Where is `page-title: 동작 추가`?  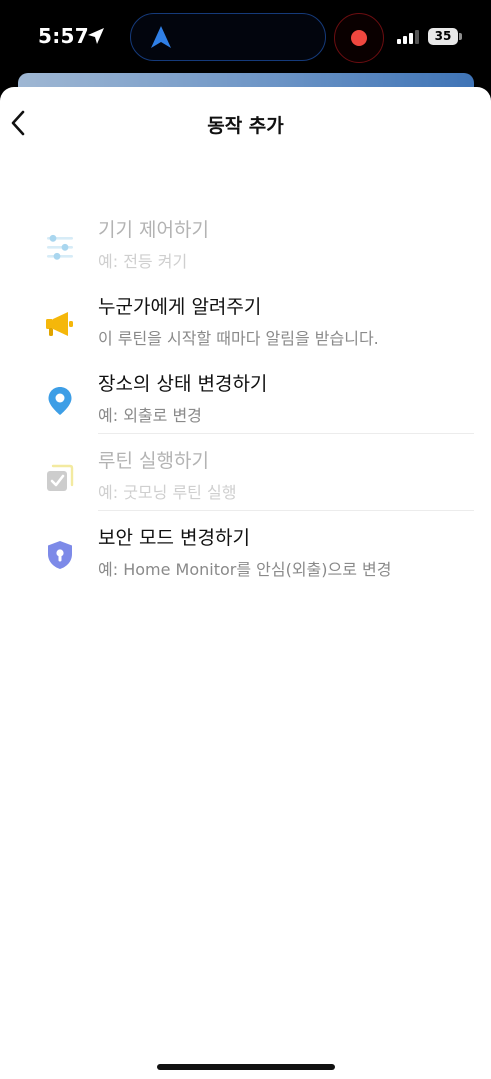
page-title: 동작 추가 is located at coordinates (245, 126).